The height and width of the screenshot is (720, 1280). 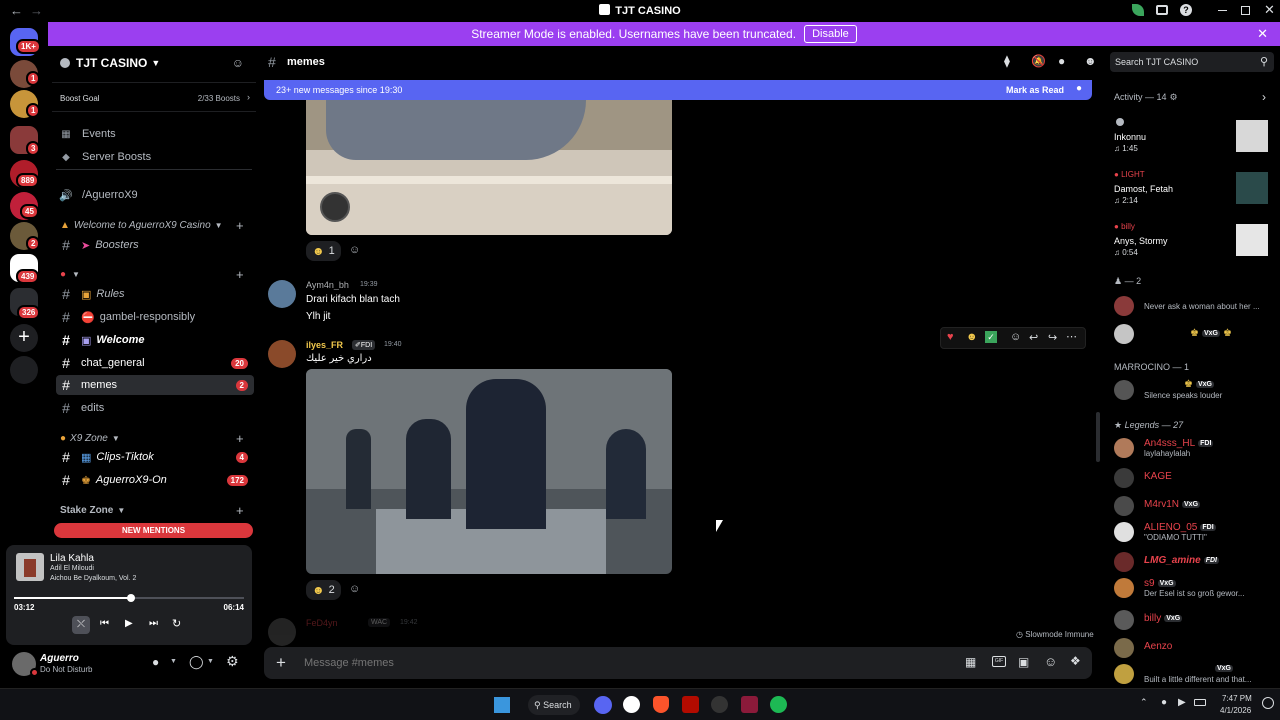 I want to click on image-search-icon, so click(x=335, y=207).